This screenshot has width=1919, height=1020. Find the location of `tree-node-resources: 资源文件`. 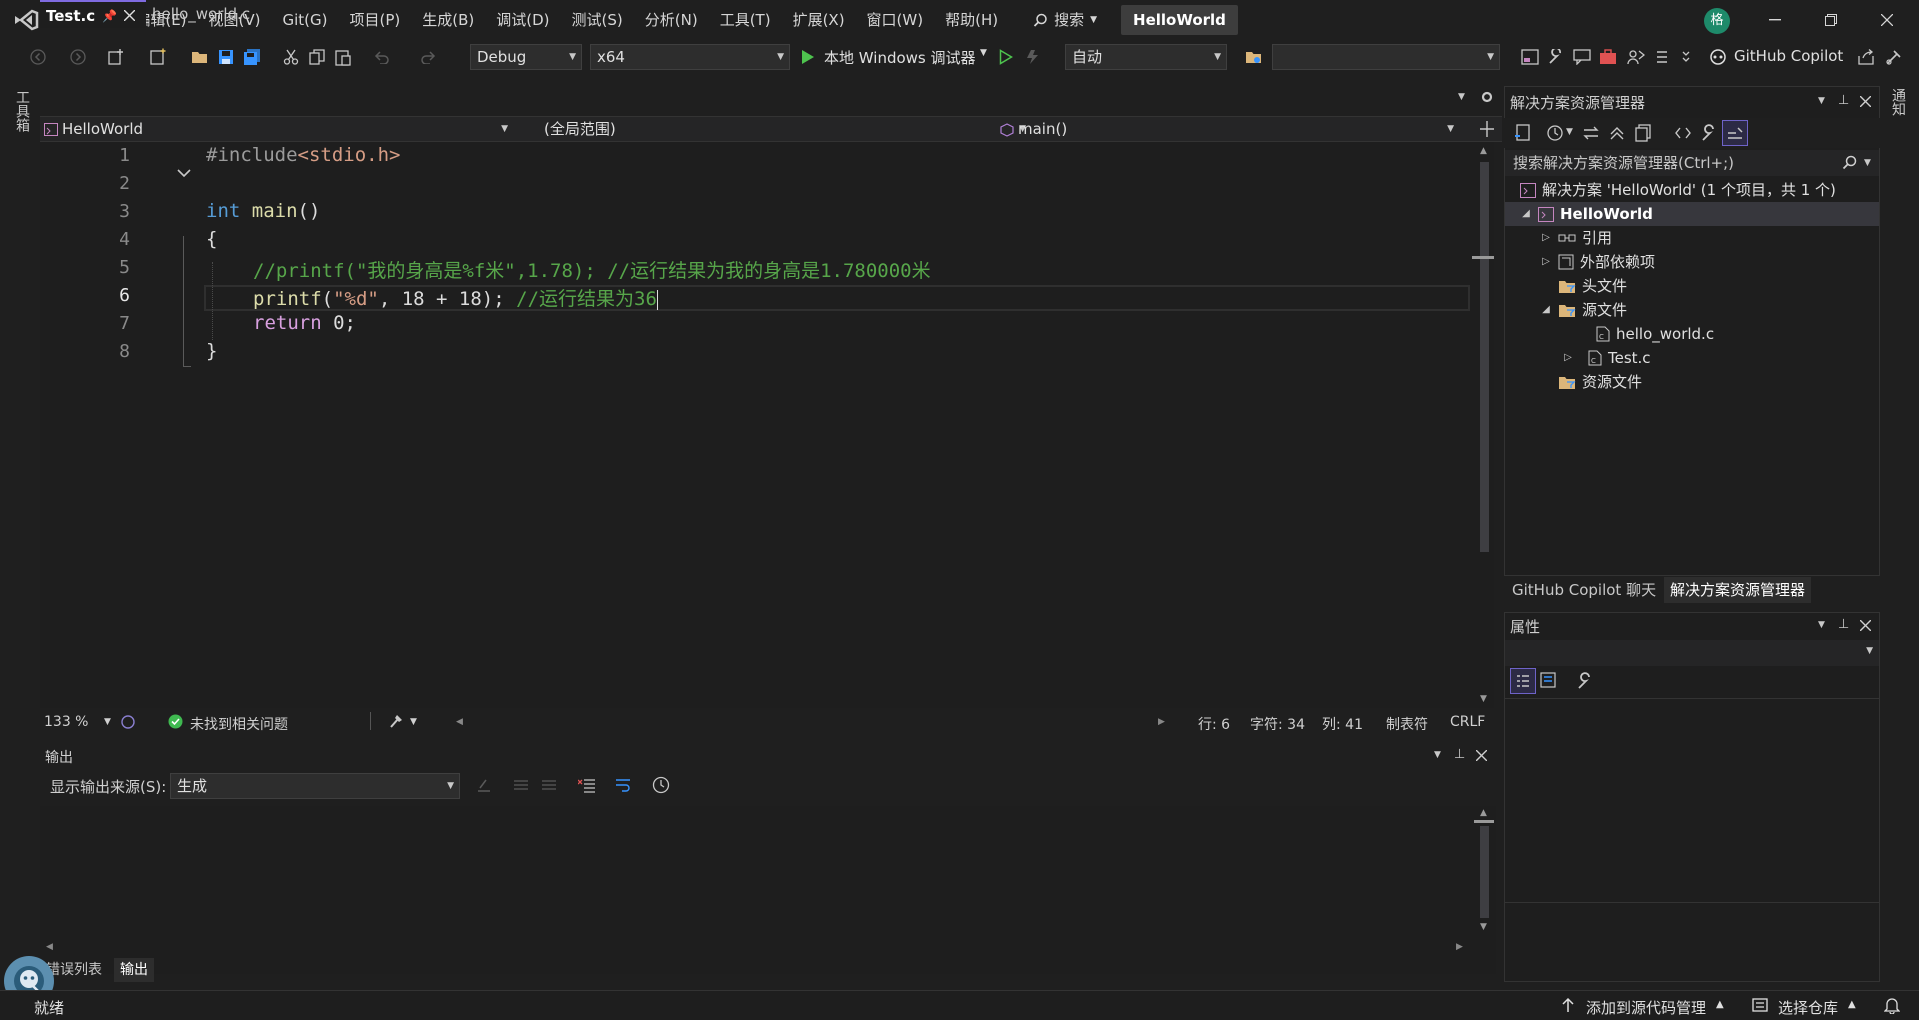

tree-node-resources: 资源文件 is located at coordinates (1600, 382).